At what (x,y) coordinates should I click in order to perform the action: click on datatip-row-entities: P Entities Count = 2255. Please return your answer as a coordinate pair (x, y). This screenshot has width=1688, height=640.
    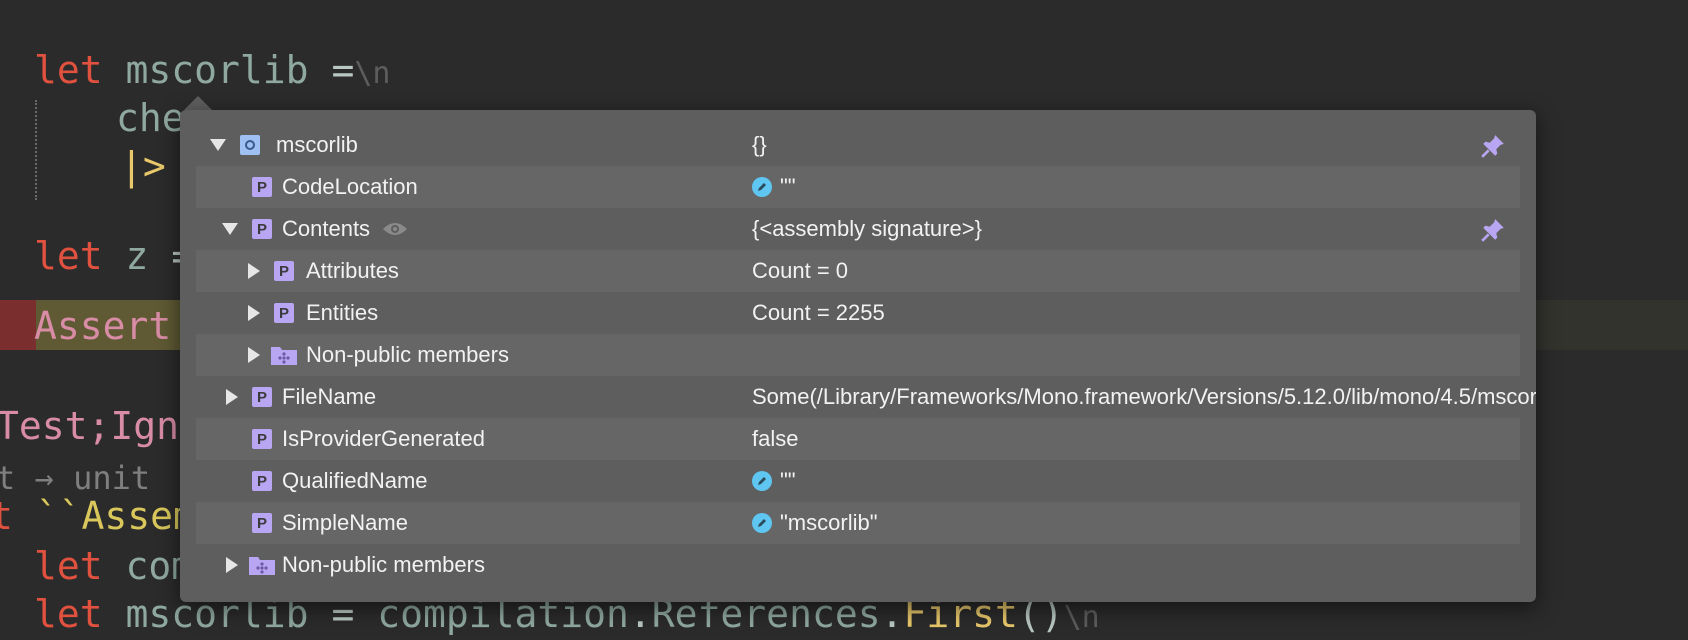
    Looking at the image, I should click on (858, 313).